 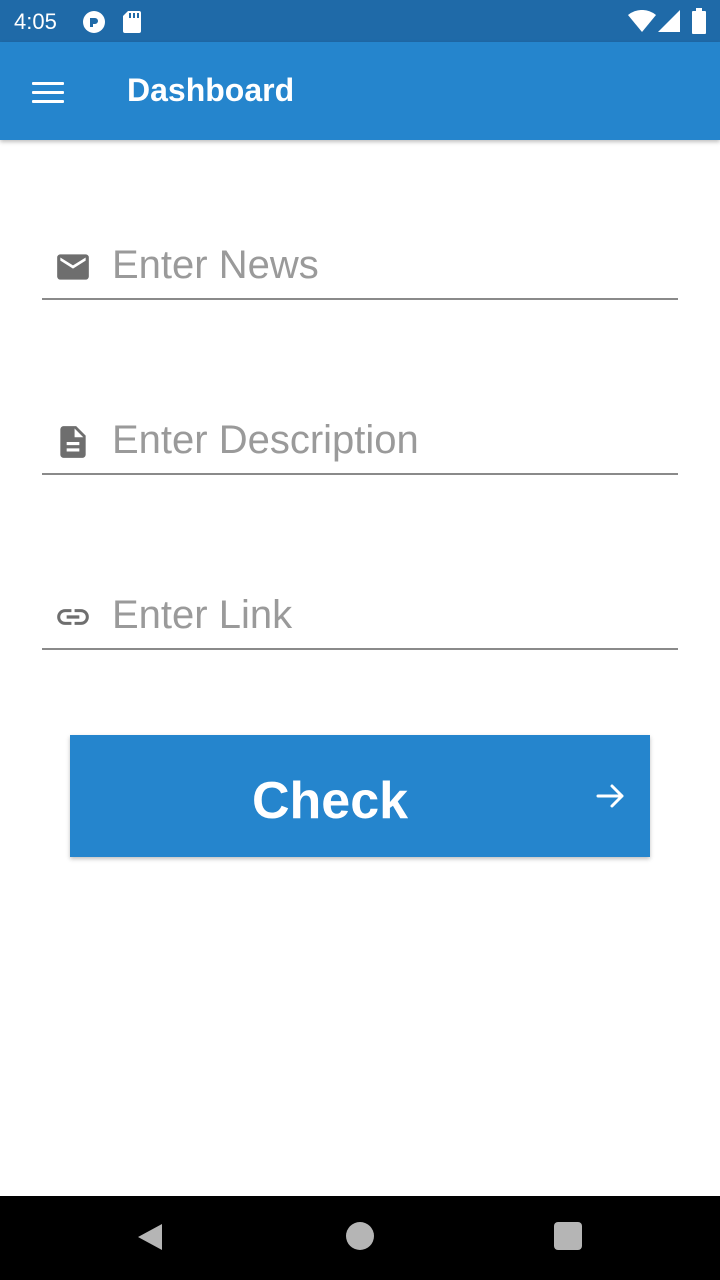 What do you see at coordinates (392, 440) in the screenshot?
I see `description-input` at bounding box center [392, 440].